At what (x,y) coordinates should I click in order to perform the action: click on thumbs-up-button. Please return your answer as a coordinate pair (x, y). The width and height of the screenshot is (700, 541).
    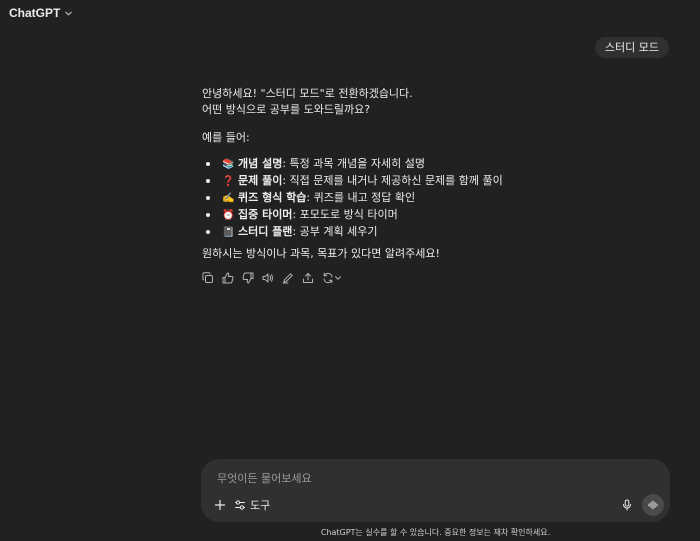
    Looking at the image, I should click on (228, 278).